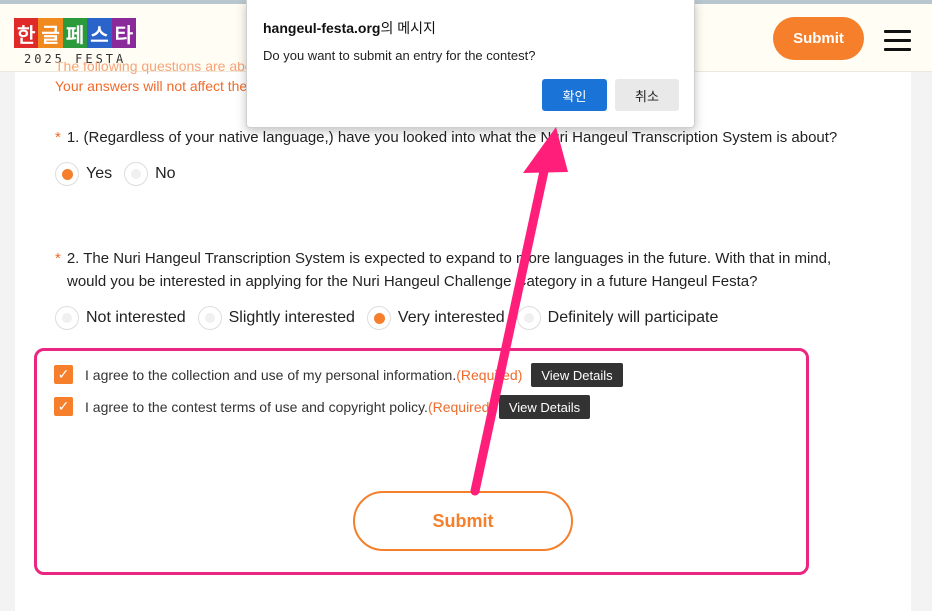 This screenshot has width=932, height=611. I want to click on dialog-site: hangeul-festa.org, so click(322, 28).